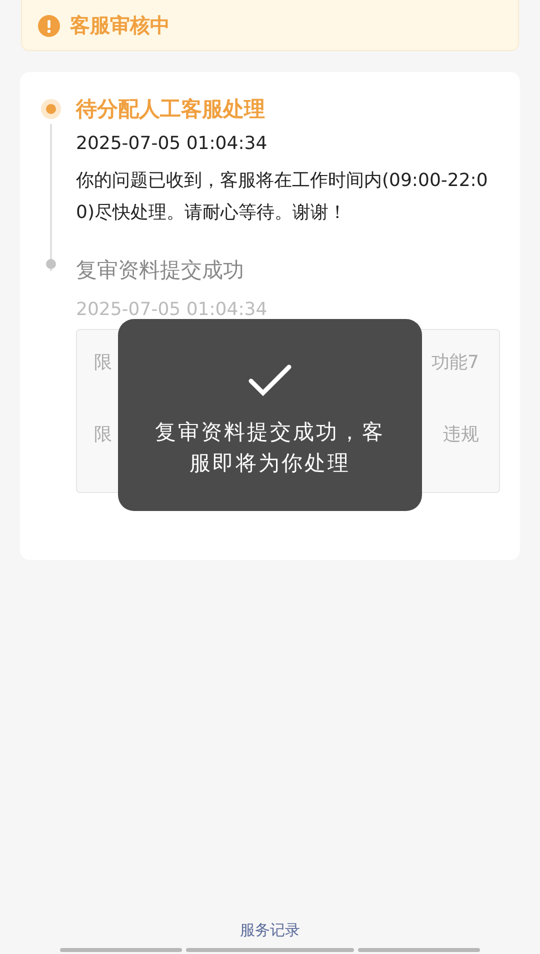  I want to click on step-message: 你的问题已收到，客服将在工作时间内(09:00-22:00)尽快处理。请耐心等待。谢谢！, so click(282, 197).